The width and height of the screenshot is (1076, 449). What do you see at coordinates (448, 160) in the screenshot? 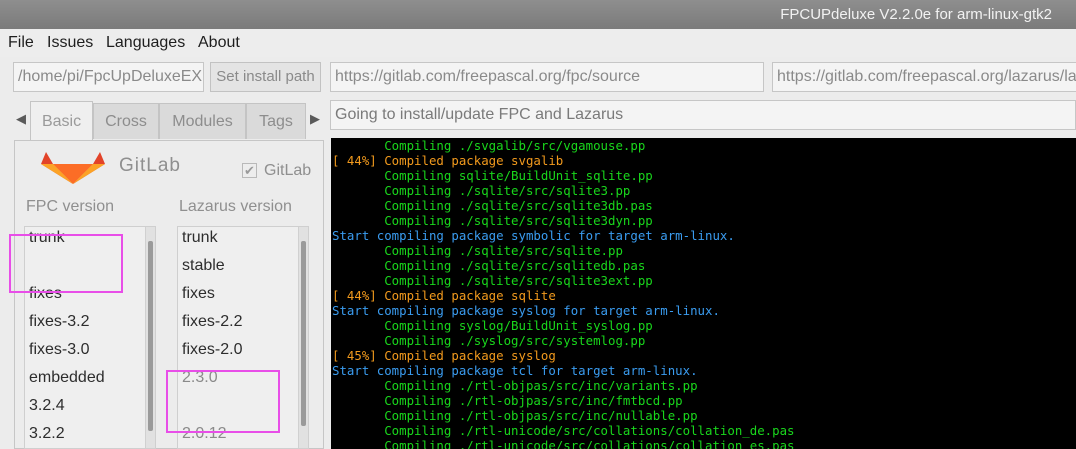
I see `console-line: [ 44%] Compiled package svgalib` at bounding box center [448, 160].